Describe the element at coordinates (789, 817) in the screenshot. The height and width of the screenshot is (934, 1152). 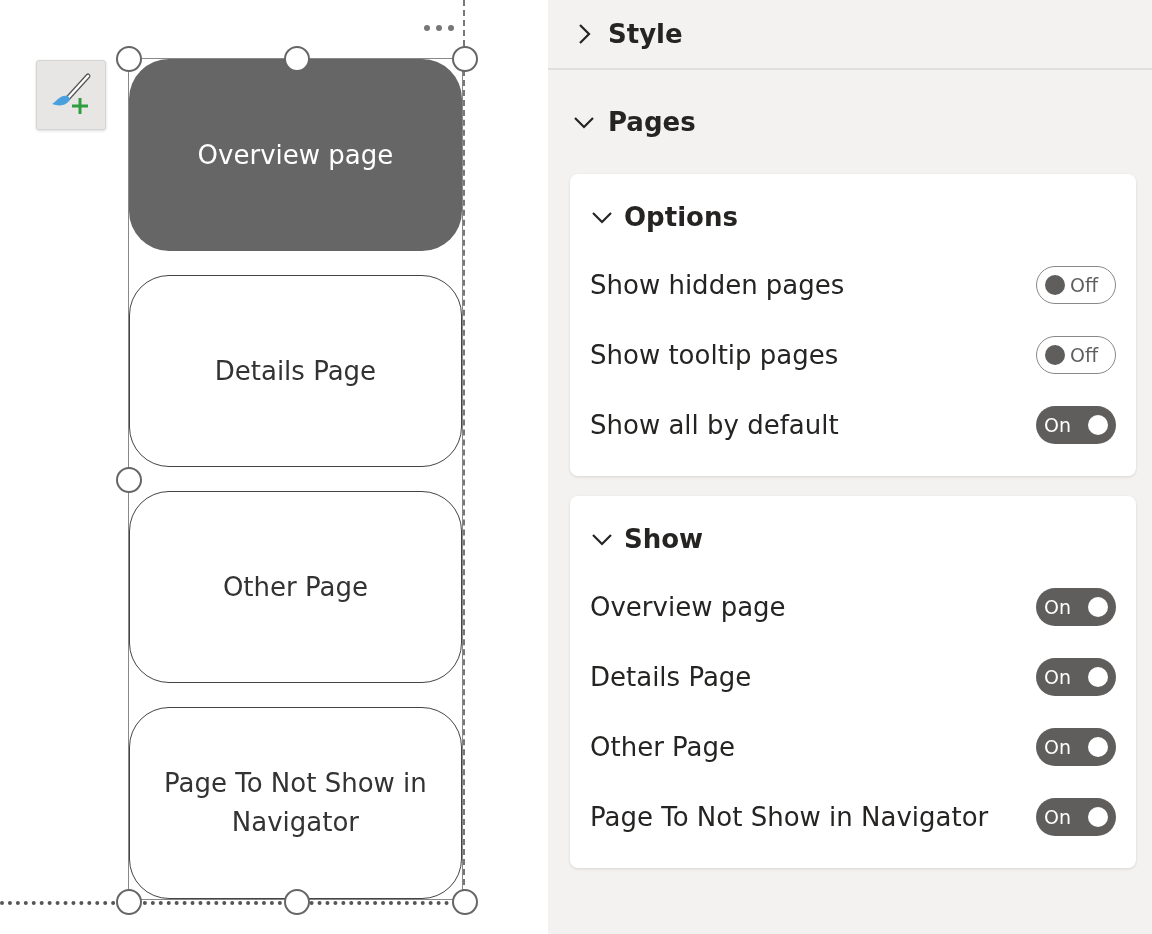
I see `setting-label: Page To Not Show in Navigator` at that location.